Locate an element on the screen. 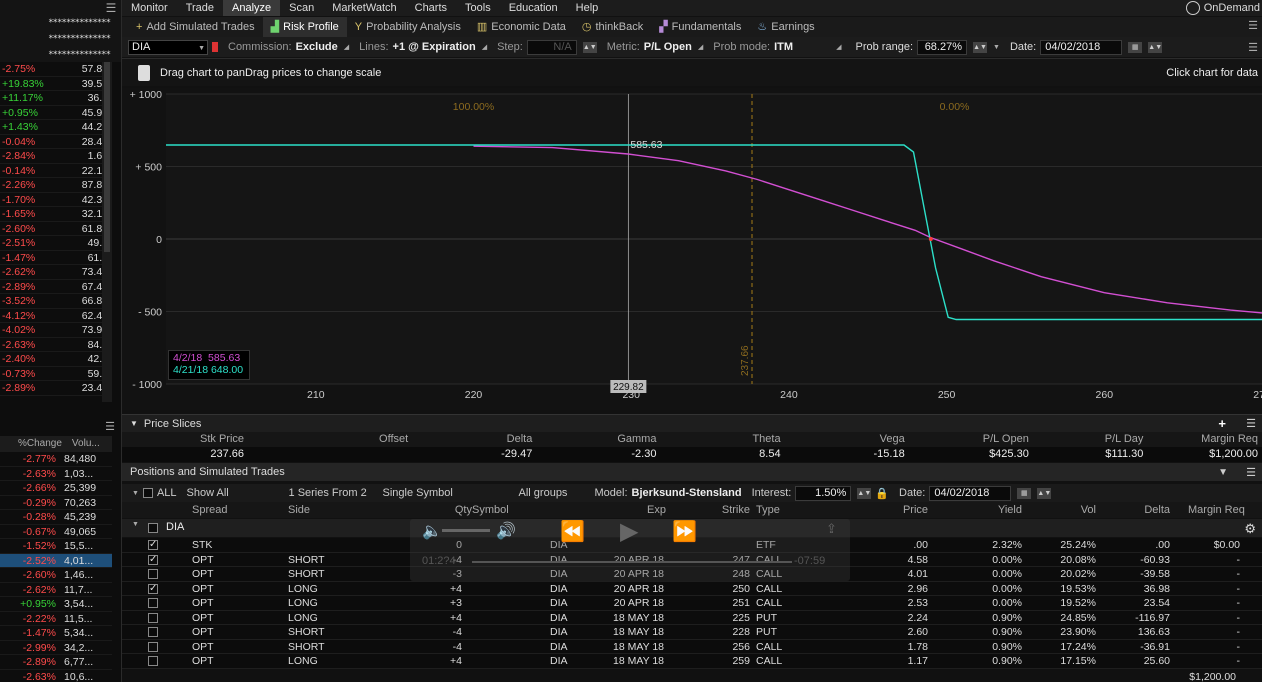  tab-economic-data: ▥ Economic Data is located at coordinates (521, 27).